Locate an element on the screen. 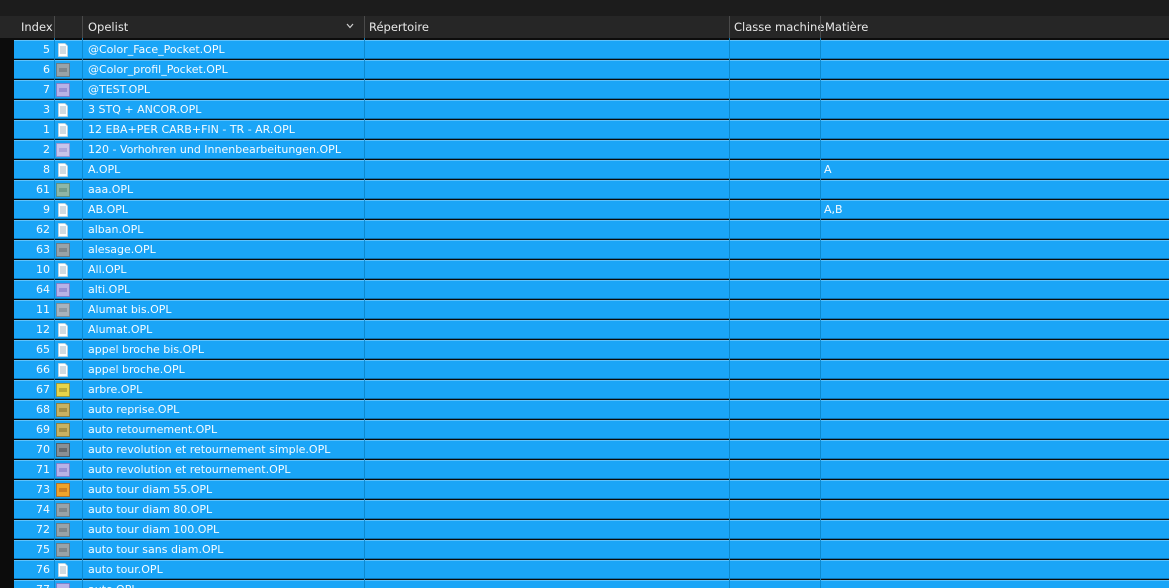 This screenshot has height=588, width=1169. row-opelist-name: 12 EBA+PER CARB+FIN - TR - AR.OPL is located at coordinates (191, 129).